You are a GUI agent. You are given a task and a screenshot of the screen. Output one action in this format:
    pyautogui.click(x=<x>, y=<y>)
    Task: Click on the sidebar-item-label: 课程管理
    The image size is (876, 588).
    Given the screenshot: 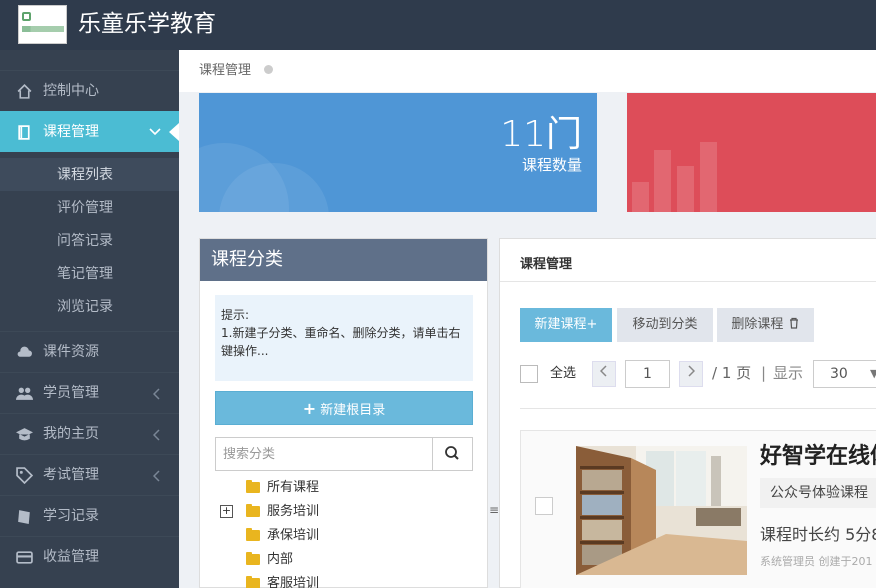 What is the action you would take?
    pyautogui.click(x=71, y=132)
    